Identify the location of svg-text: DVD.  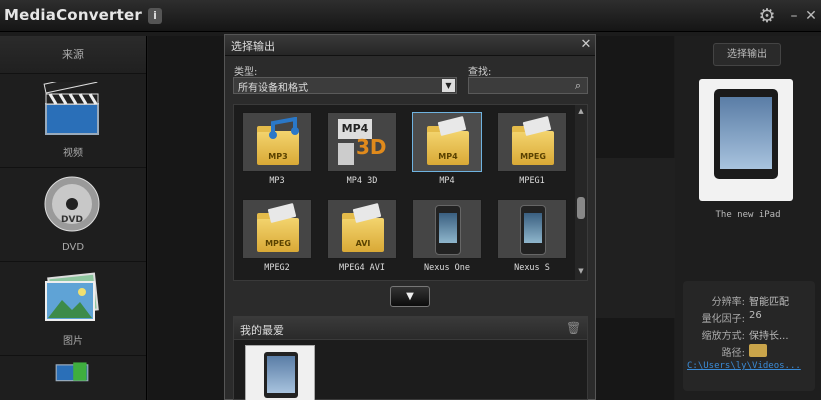
(72, 220).